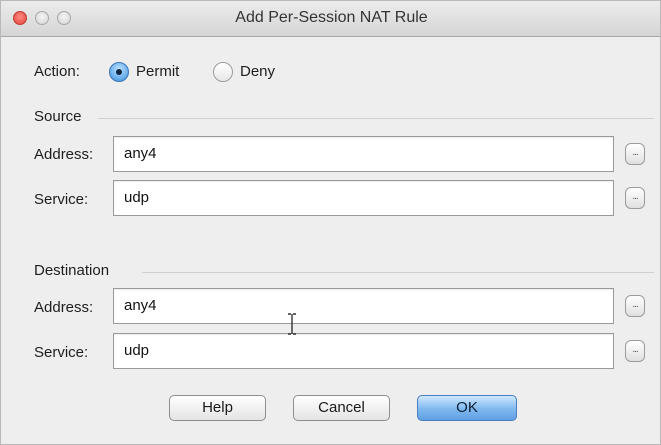  I want to click on destination-service-label: Service:, so click(61, 352).